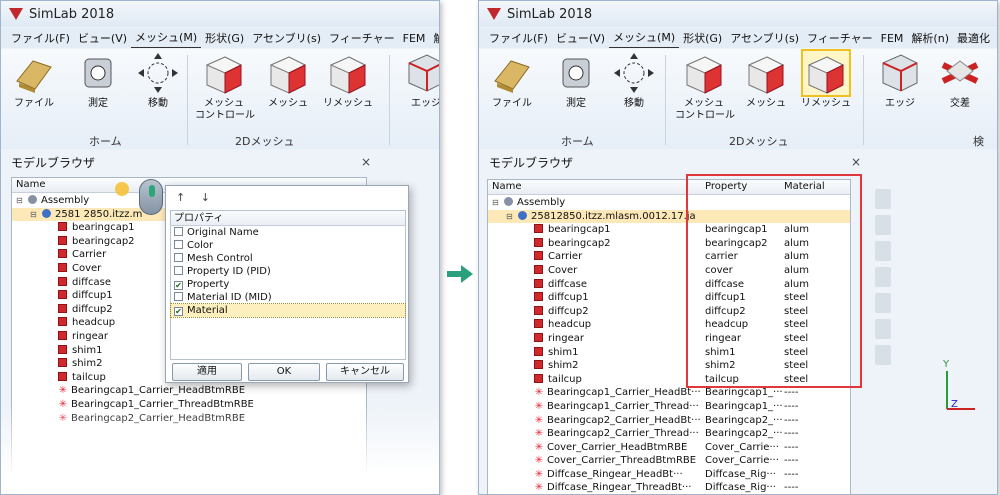  I want to click on tree-row: Carrier carrier alum, so click(669, 257).